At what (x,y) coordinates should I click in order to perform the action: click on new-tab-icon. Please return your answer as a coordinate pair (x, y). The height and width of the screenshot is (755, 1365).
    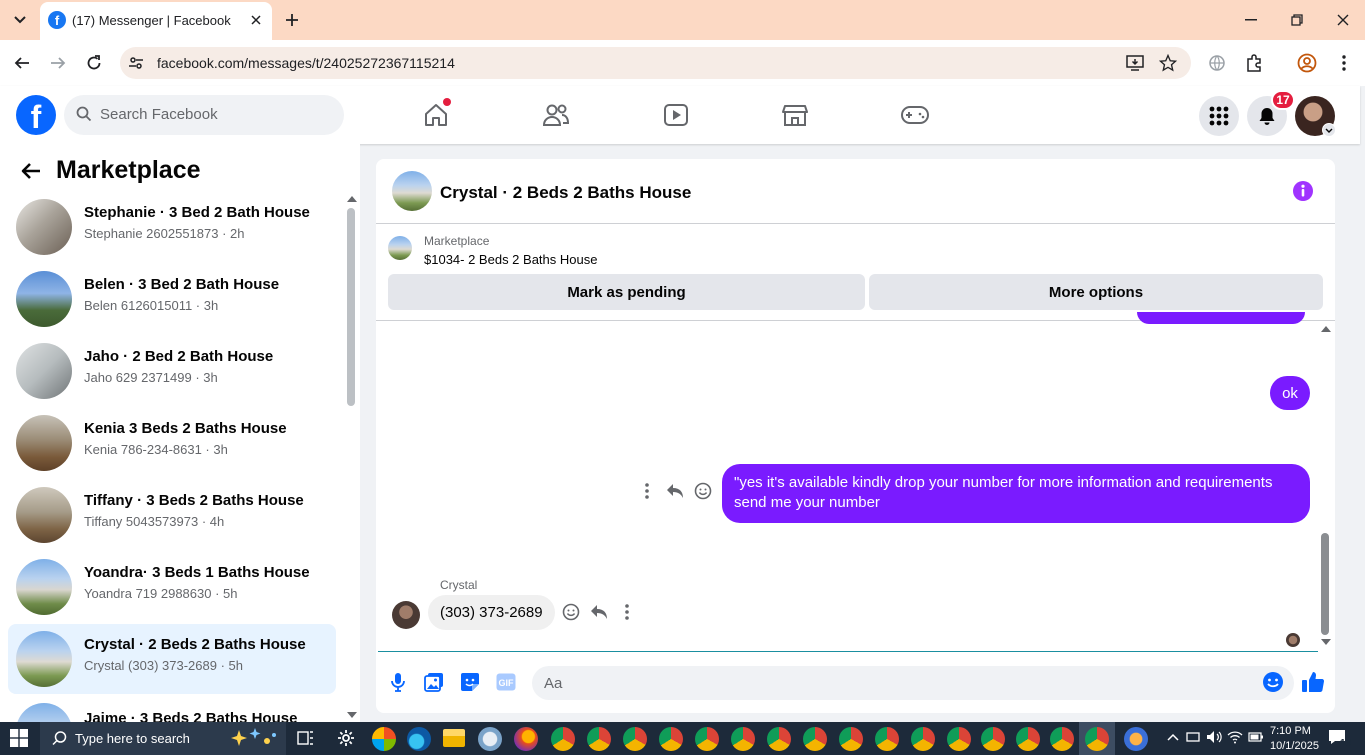
    Looking at the image, I should click on (292, 20).